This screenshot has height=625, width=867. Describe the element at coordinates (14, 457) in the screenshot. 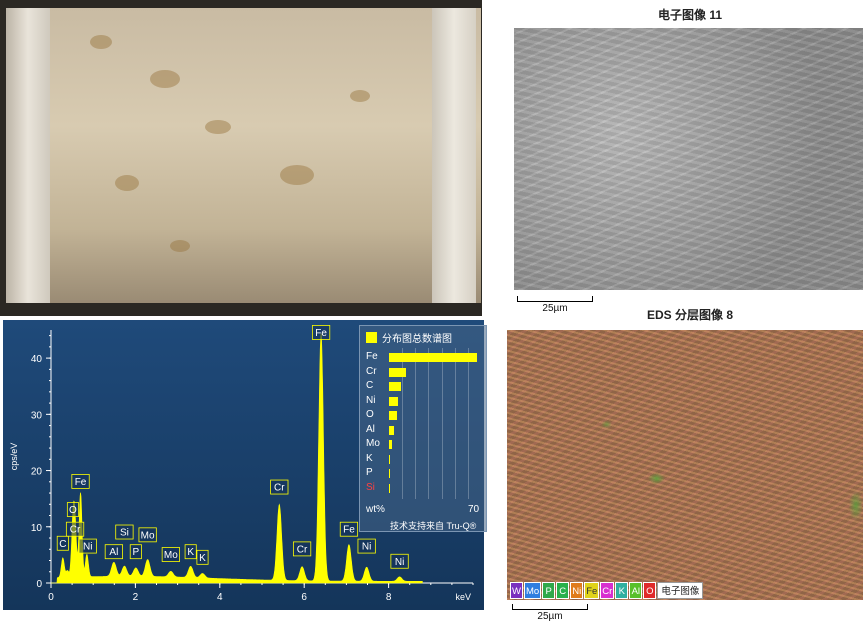

I see `y-axis-label: cps/eV` at that location.